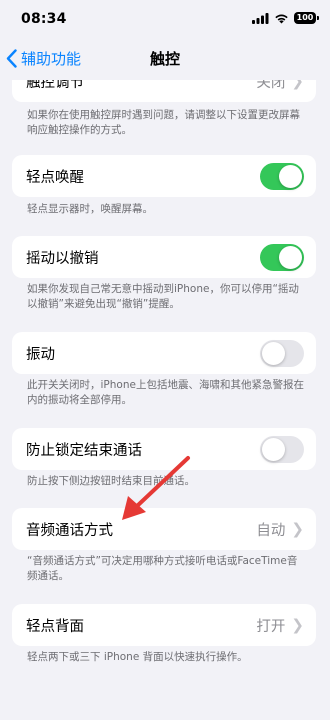 Image resolution: width=330 pixels, height=720 pixels. Describe the element at coordinates (62, 258) in the screenshot. I see `shake-to-undo-label: 摇动以撤销` at that location.